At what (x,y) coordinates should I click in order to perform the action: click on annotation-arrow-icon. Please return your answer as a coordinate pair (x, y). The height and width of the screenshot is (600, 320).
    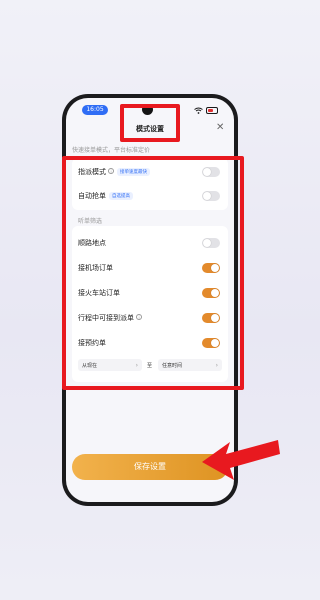
    Looking at the image, I should click on (241, 460).